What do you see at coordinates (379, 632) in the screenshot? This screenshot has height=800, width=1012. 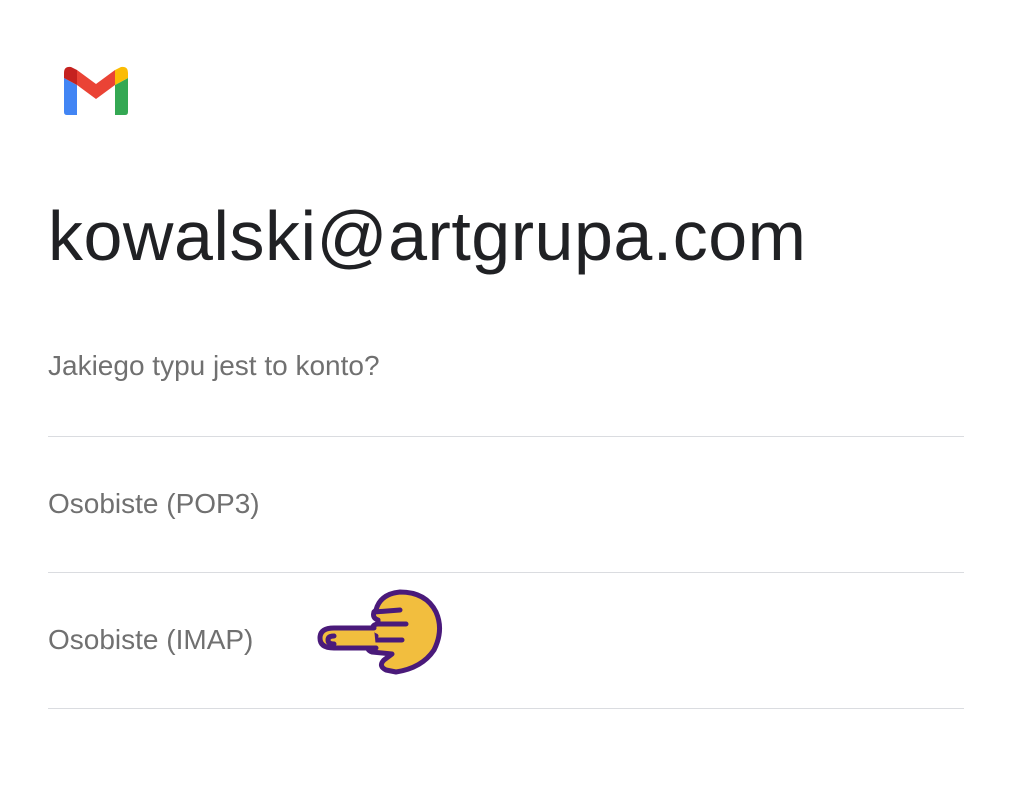 I see `pointing-hand-icon` at bounding box center [379, 632].